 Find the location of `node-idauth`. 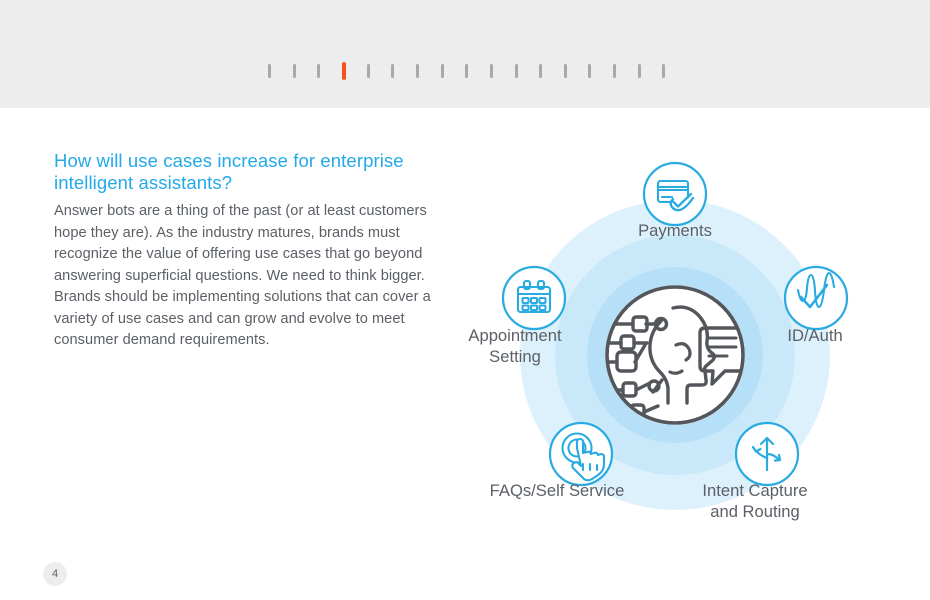

node-idauth is located at coordinates (816, 298).